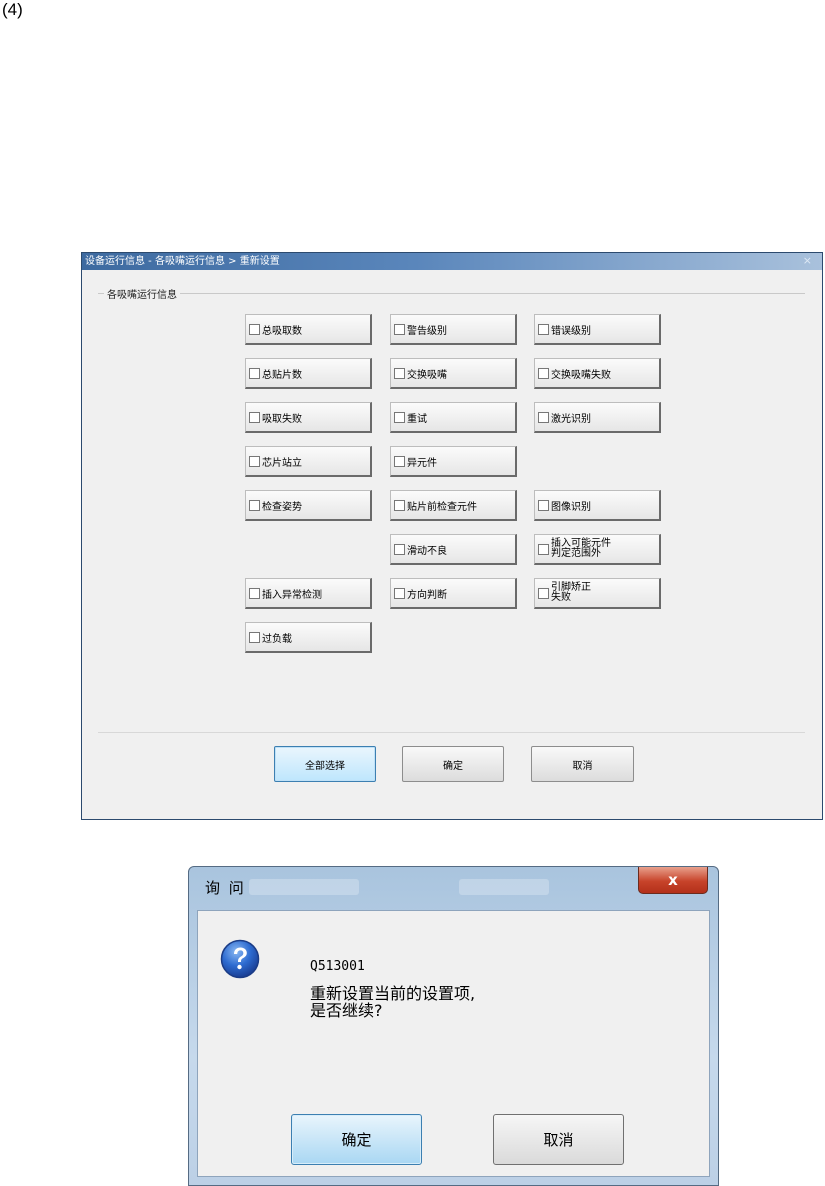 The width and height of the screenshot is (825, 1186). Describe the element at coordinates (325, 764) in the screenshot. I see `select-all-button: 全部选择` at that location.